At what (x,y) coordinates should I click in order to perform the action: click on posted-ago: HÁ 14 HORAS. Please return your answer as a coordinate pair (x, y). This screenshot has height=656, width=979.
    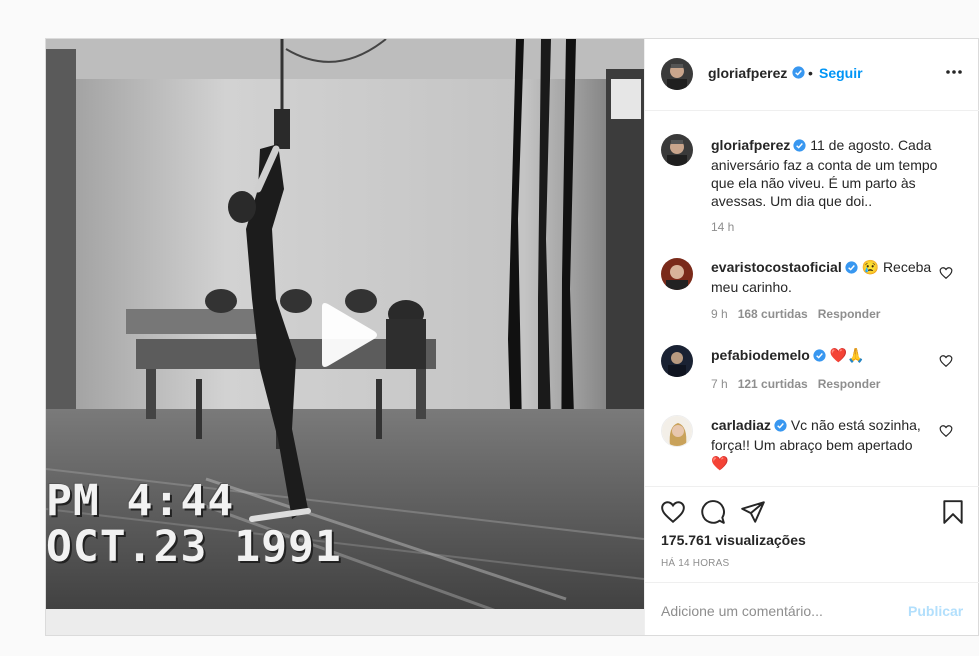
    Looking at the image, I should click on (695, 563).